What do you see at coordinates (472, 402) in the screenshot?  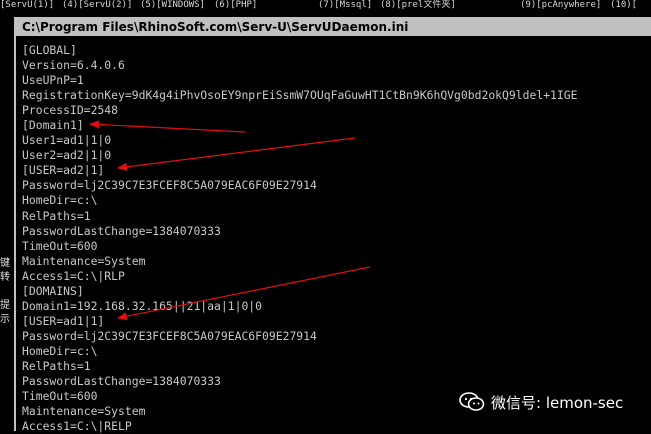 I see `wechat-icon` at bounding box center [472, 402].